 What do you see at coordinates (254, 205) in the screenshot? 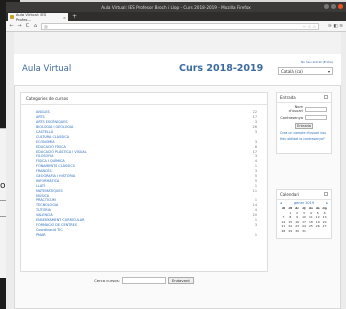
I see `category-course-count: 14` at bounding box center [254, 205].